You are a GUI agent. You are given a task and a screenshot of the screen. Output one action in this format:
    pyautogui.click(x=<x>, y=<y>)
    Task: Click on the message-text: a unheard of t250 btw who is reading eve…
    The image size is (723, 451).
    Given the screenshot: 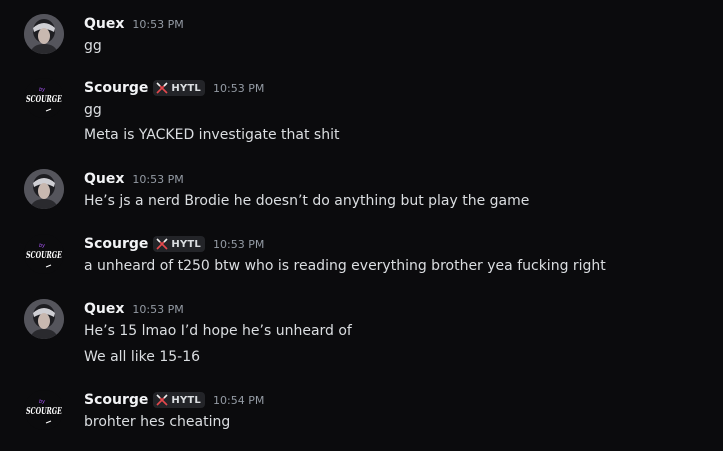 What is the action you would take?
    pyautogui.click(x=345, y=266)
    